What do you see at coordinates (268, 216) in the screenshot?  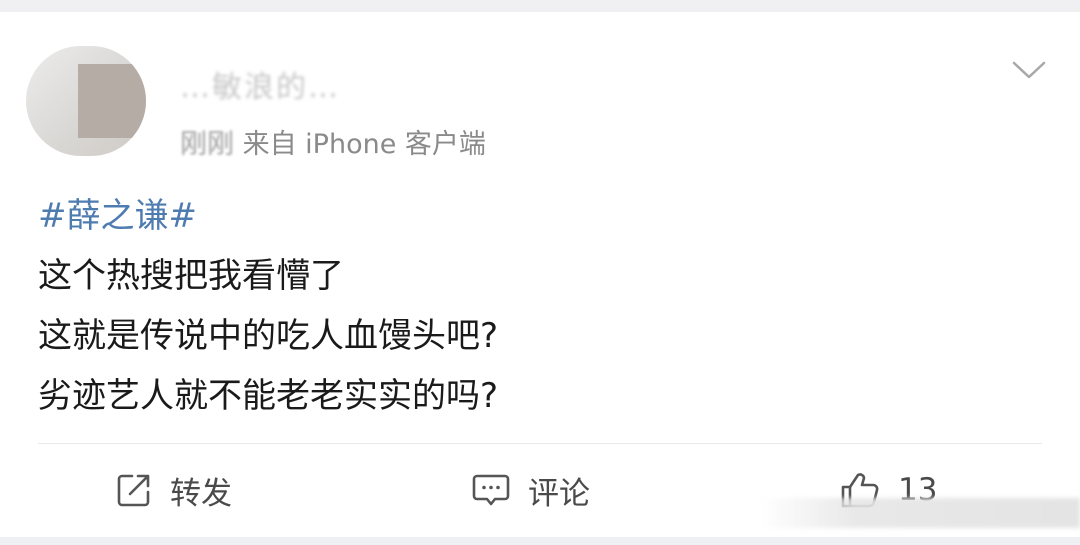 I see `hashtag-link: #薛之谦#` at bounding box center [268, 216].